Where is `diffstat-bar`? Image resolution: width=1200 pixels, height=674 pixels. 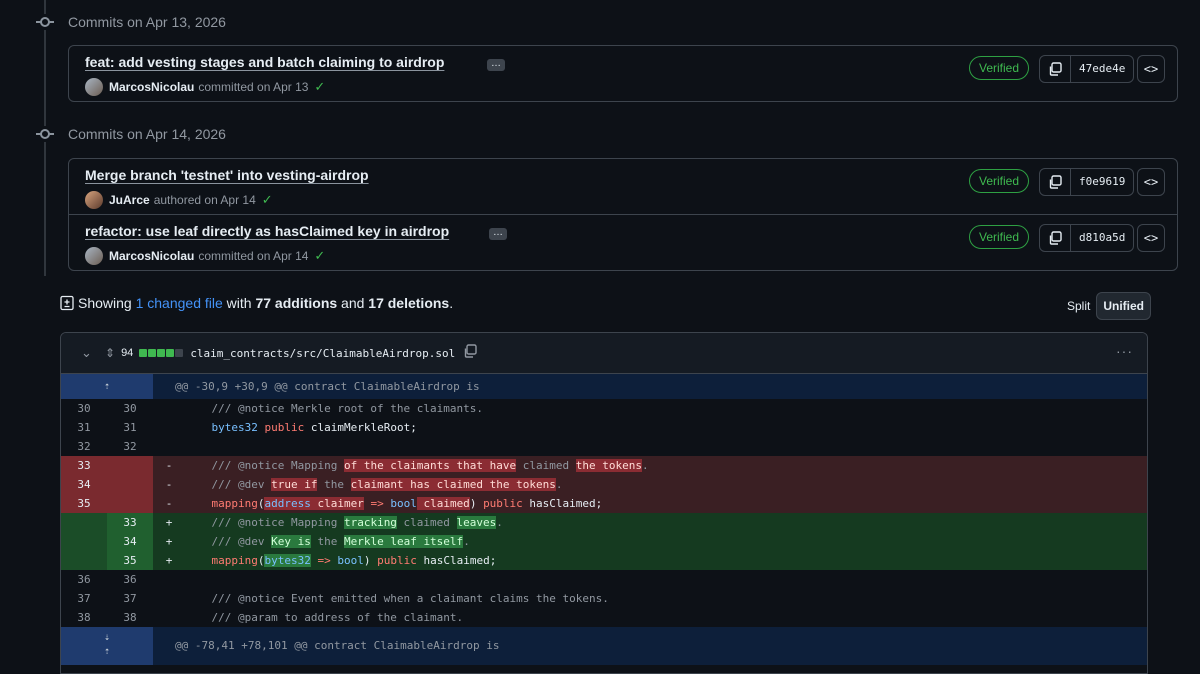 diffstat-bar is located at coordinates (161, 353).